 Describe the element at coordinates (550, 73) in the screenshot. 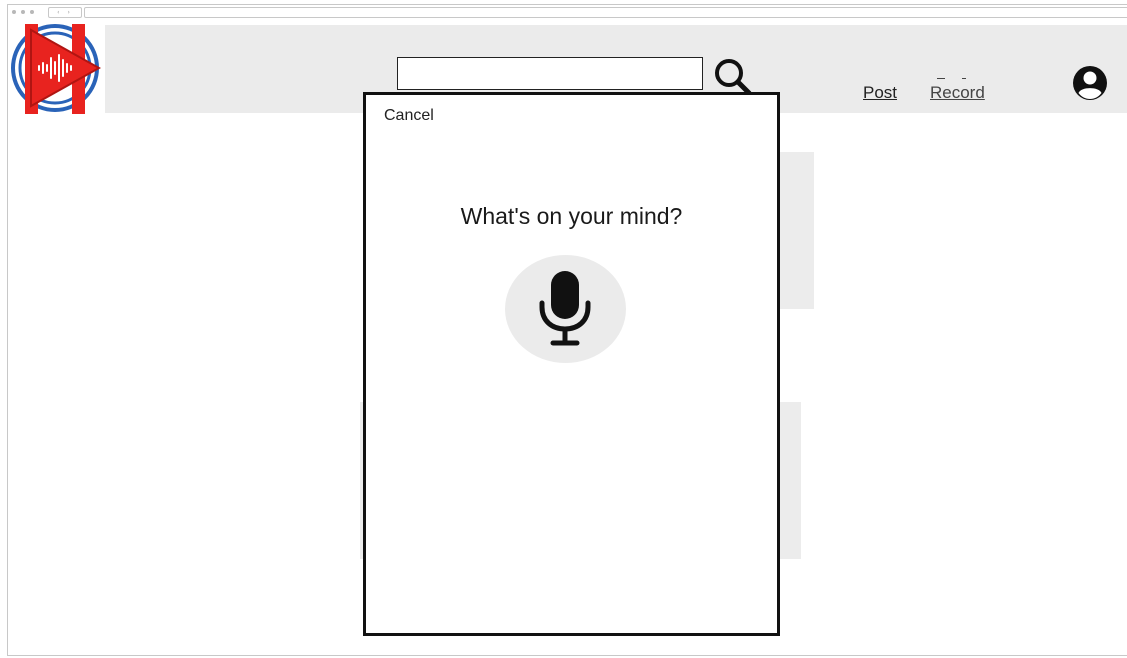

I see `search-input` at that location.